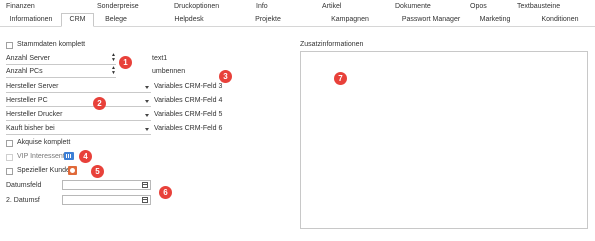 The image size is (595, 241). Describe the element at coordinates (147, 129) in the screenshot. I see `kauft-bisher-dropdown-icon` at that location.